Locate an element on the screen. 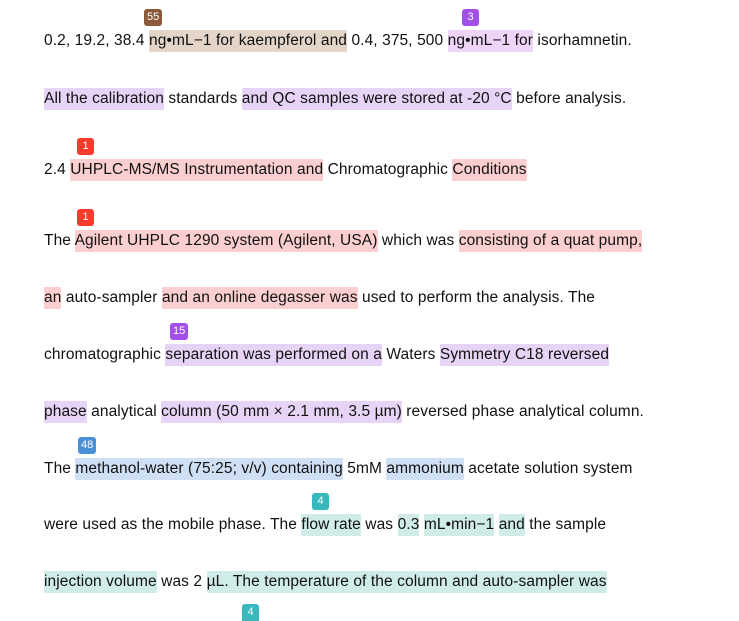 This screenshot has height=621, width=739. plain-text-span: isorhamnetin. is located at coordinates (582, 40).